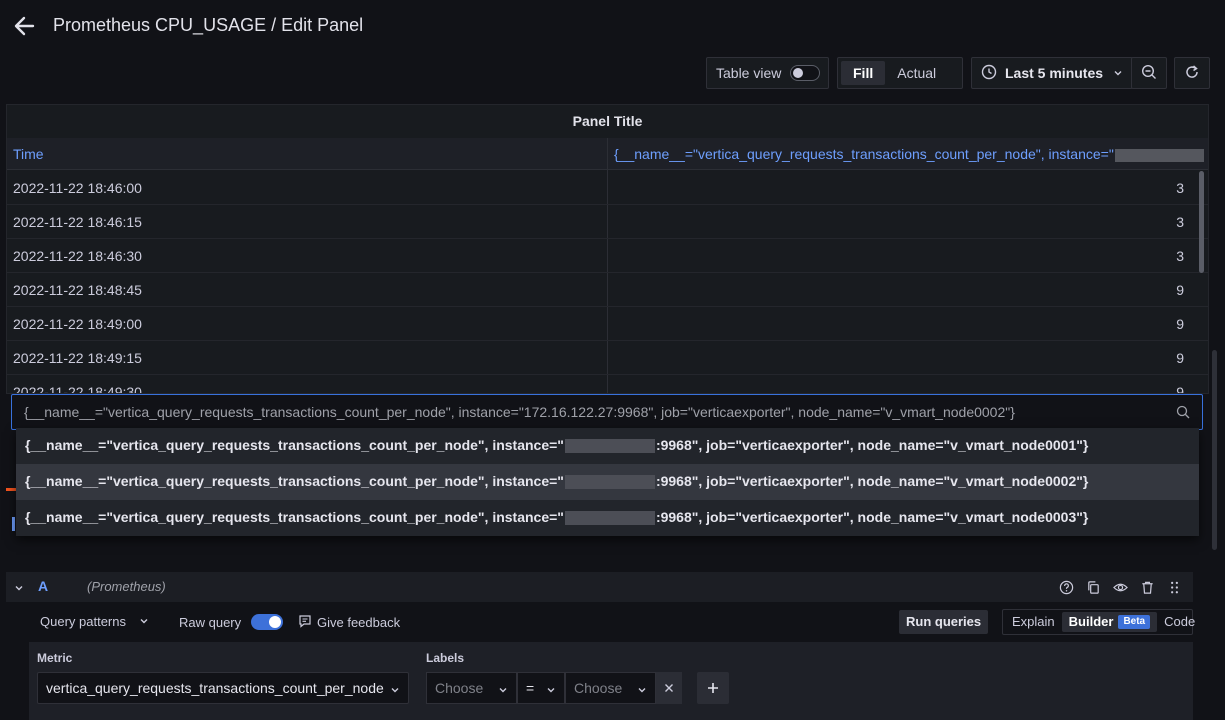 The width and height of the screenshot is (1225, 720). What do you see at coordinates (77, 188) in the screenshot?
I see `time-cell: 2022-11-22 18:46:00` at bounding box center [77, 188].